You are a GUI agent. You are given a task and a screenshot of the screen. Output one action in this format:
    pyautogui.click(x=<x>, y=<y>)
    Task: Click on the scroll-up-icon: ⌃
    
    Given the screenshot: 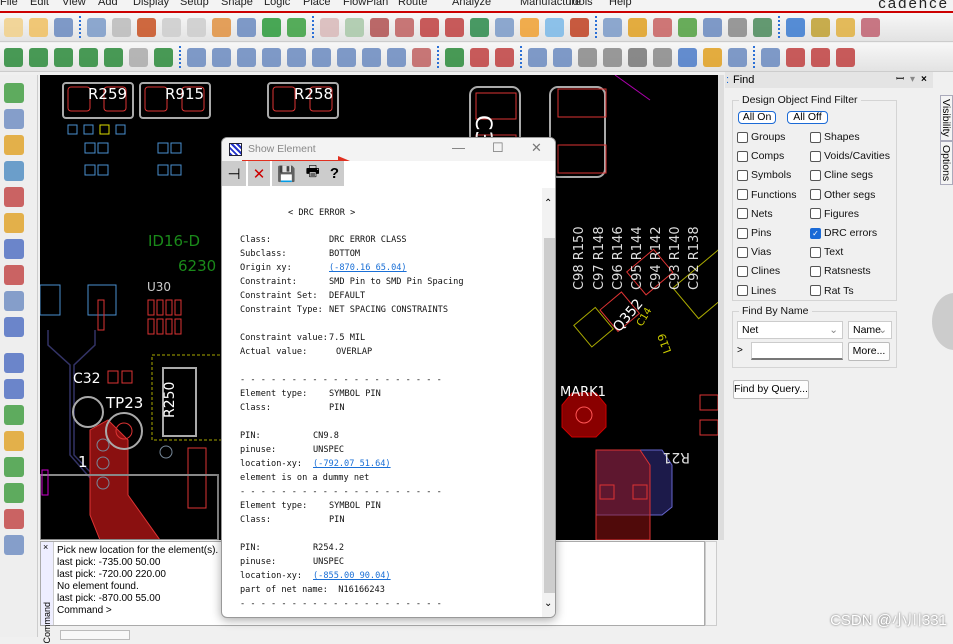 What is the action you would take?
    pyautogui.click(x=548, y=203)
    